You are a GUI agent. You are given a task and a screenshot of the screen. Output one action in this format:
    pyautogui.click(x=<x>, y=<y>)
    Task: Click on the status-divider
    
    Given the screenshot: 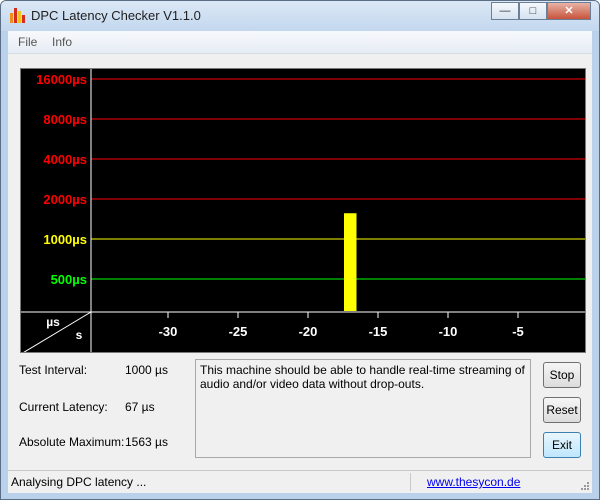 What is the action you would take?
    pyautogui.click(x=410, y=482)
    